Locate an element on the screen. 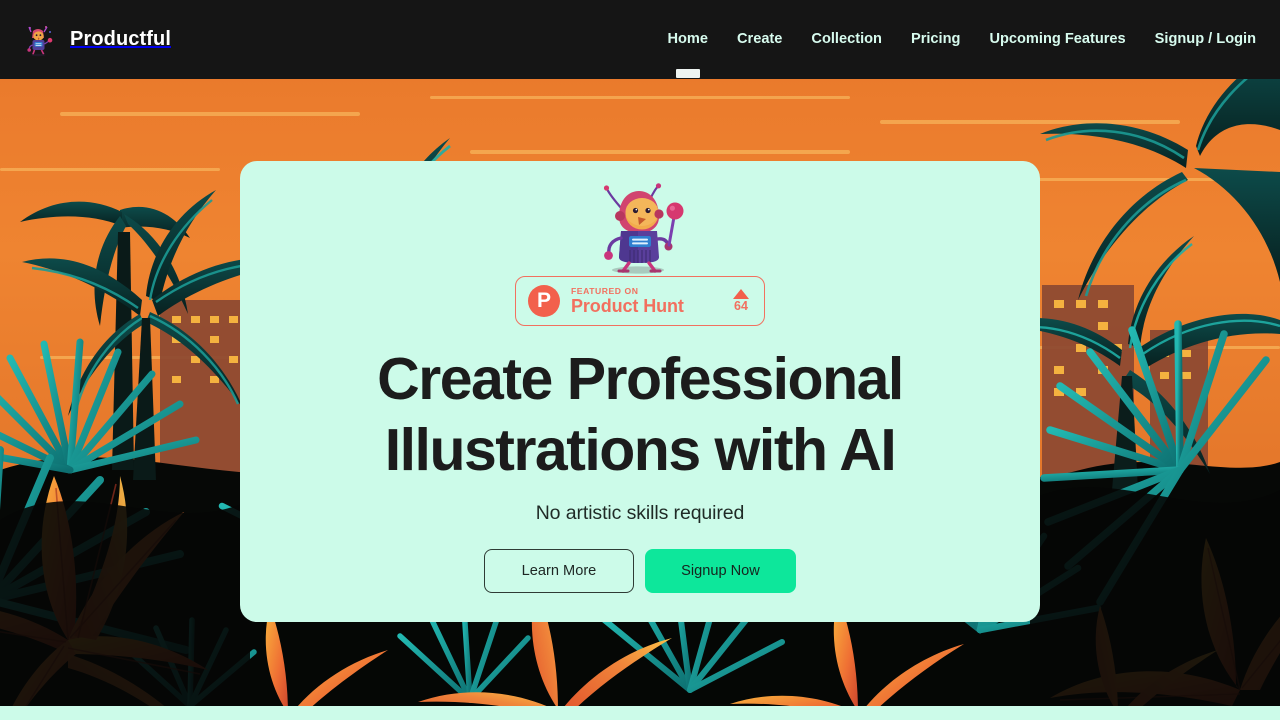 The image size is (1280, 720). hero-subheadline: No artistic skills required is located at coordinates (640, 513).